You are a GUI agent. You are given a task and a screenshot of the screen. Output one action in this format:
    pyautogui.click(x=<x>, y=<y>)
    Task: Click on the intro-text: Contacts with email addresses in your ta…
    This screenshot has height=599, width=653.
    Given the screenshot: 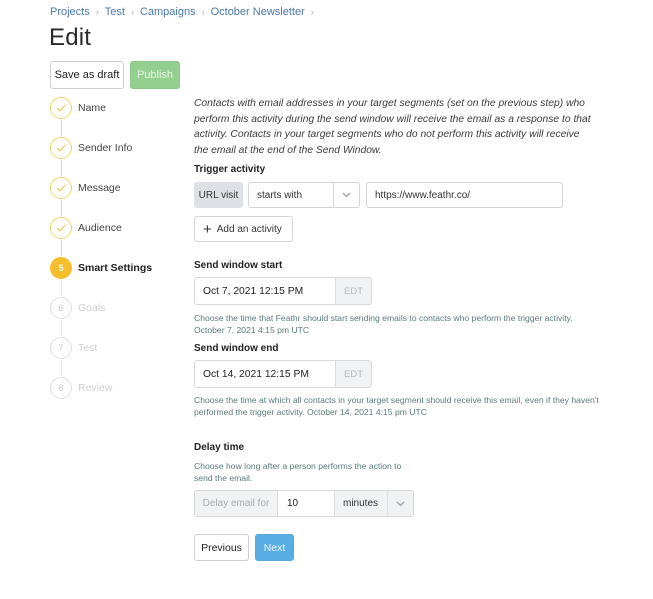 What is the action you would take?
    pyautogui.click(x=392, y=127)
    